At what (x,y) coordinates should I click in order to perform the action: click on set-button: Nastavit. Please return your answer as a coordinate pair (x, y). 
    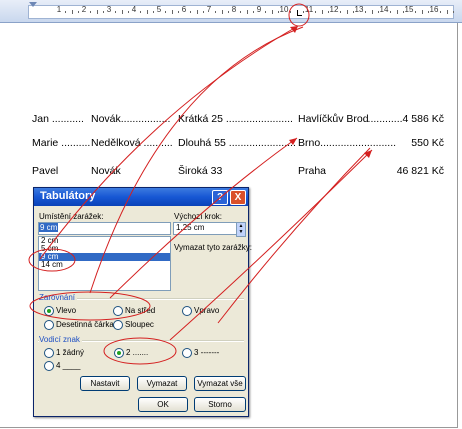
    Looking at the image, I should click on (105, 383).